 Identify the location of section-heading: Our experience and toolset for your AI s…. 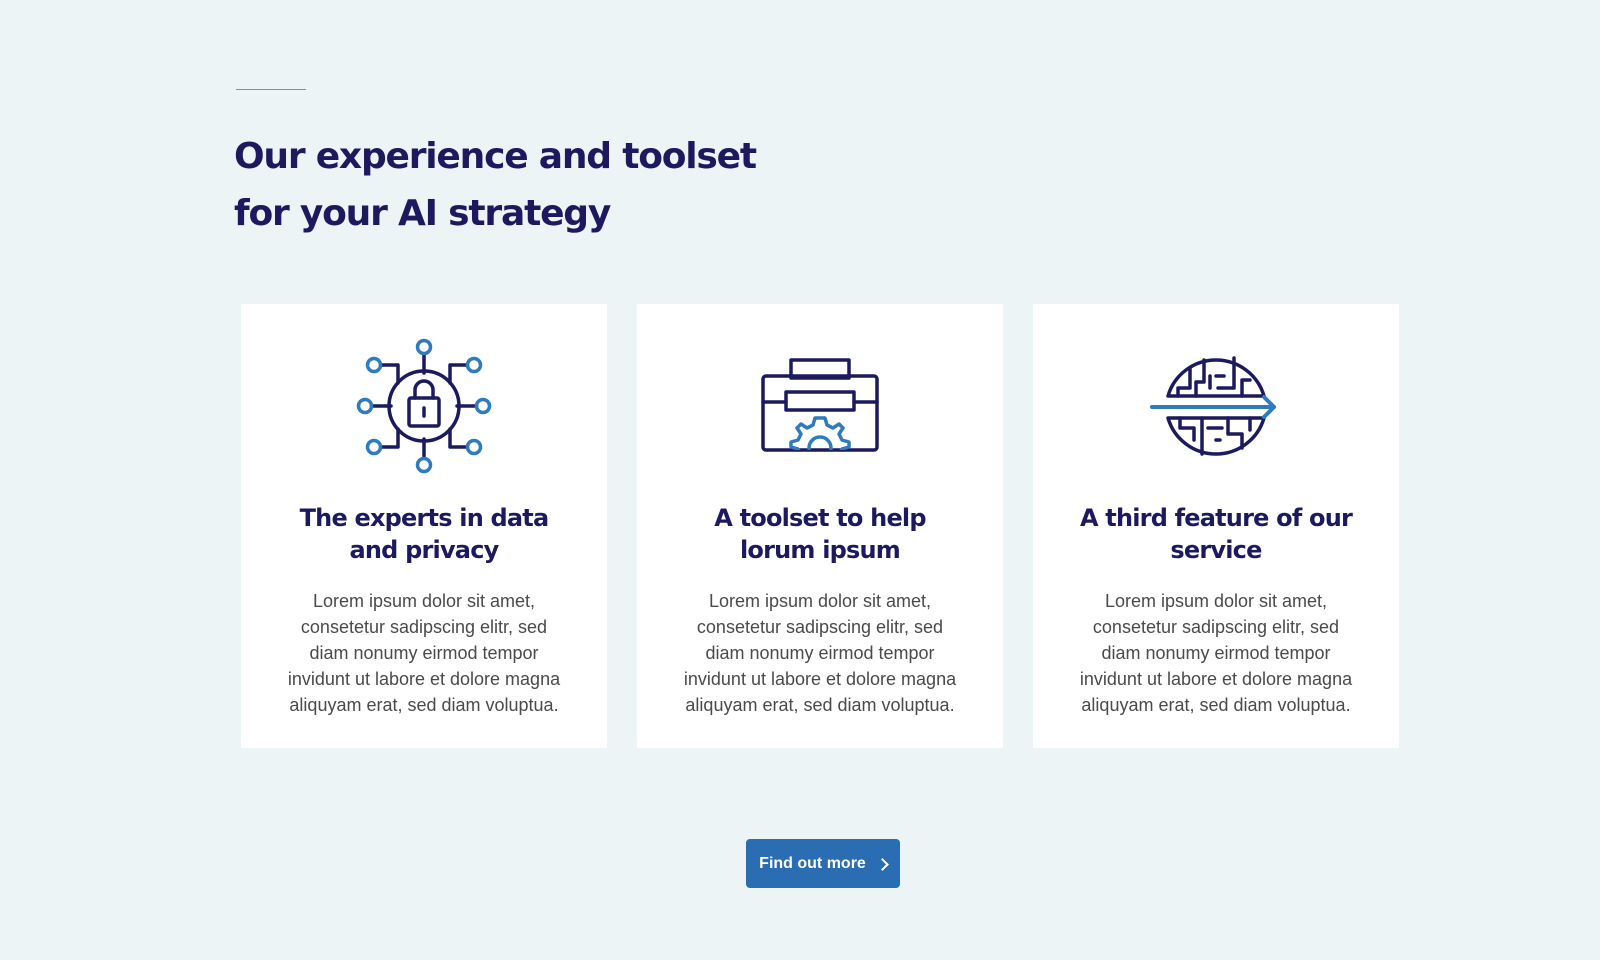
(514, 185).